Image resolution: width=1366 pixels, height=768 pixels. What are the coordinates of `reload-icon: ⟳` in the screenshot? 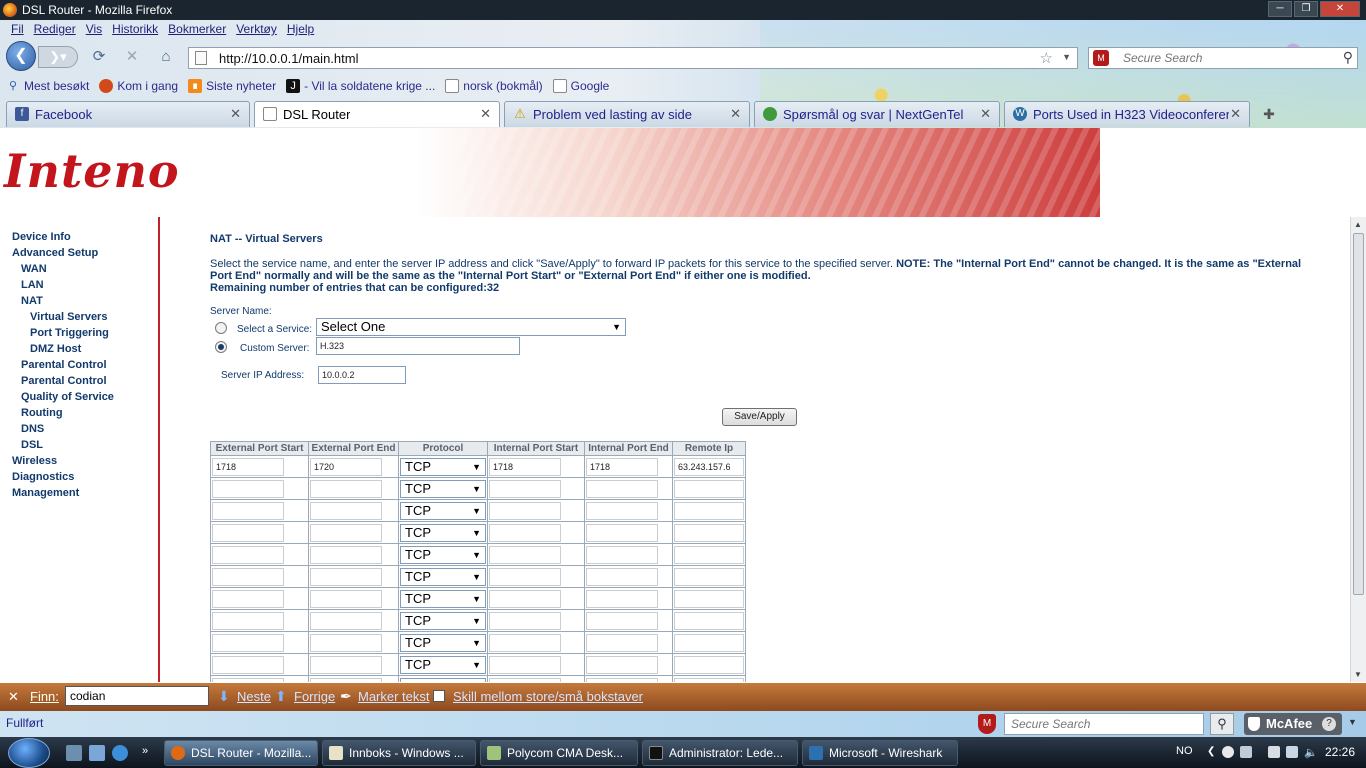 It's located at (99, 57).